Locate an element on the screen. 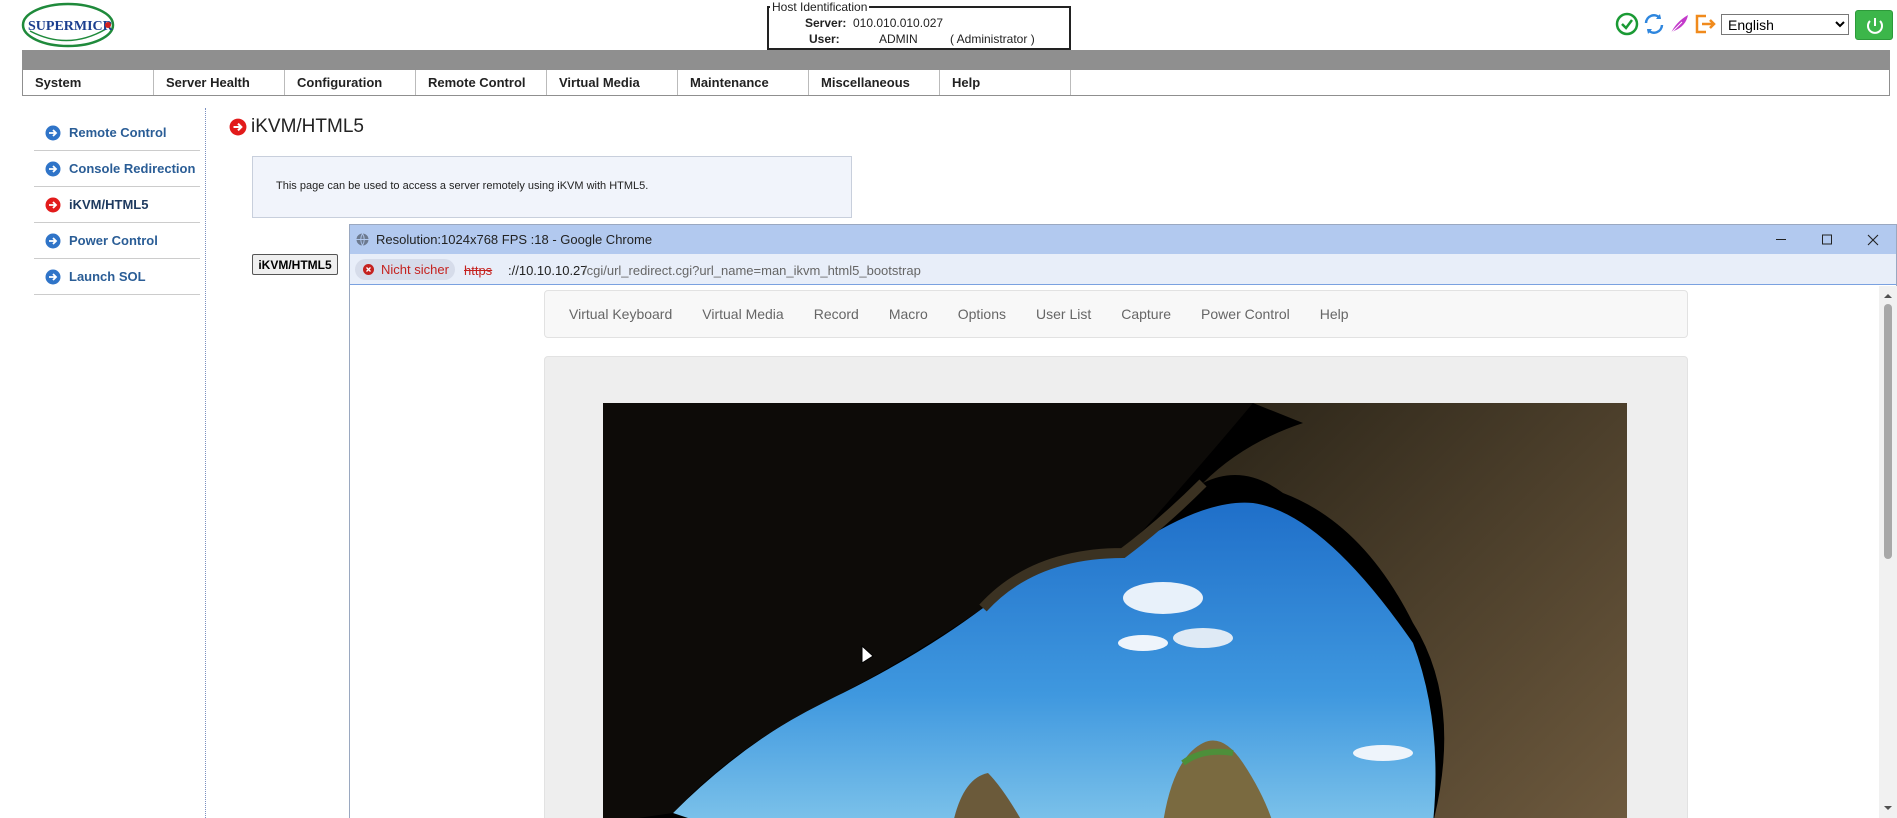 The width and height of the screenshot is (1897, 818). menu-user-list: User List is located at coordinates (1063, 314).